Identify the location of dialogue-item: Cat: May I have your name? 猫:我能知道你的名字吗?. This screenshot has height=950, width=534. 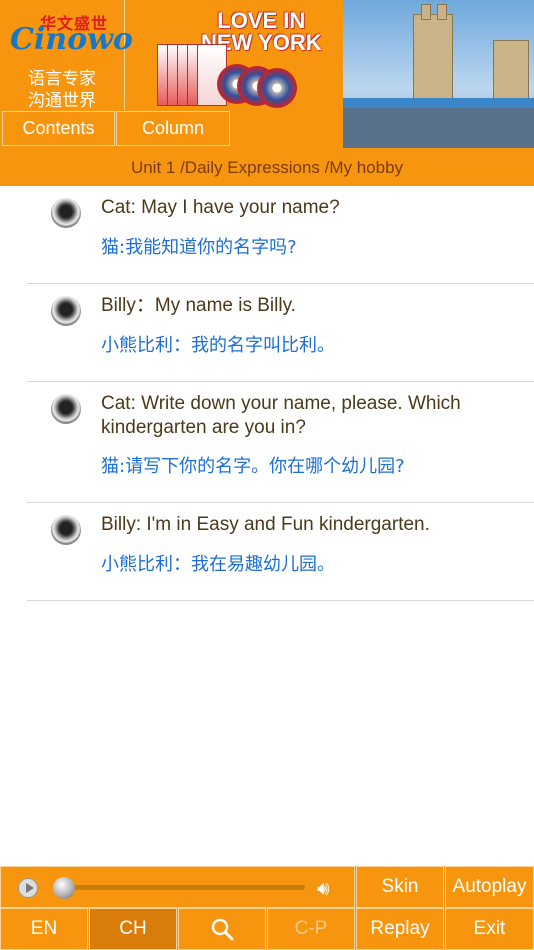
(280, 235).